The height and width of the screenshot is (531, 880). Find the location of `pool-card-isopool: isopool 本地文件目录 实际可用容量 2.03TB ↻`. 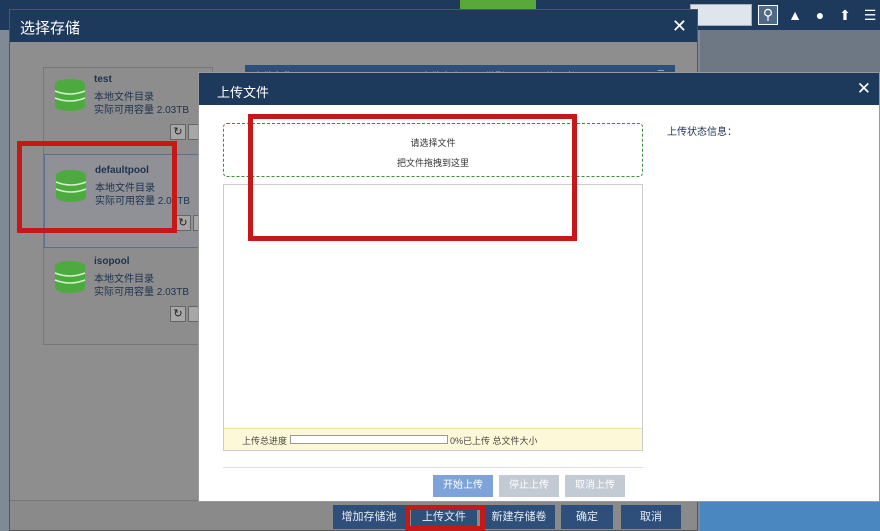

pool-card-isopool: isopool 本地文件目录 实际可用容量 2.03TB ↻ is located at coordinates (128, 290).